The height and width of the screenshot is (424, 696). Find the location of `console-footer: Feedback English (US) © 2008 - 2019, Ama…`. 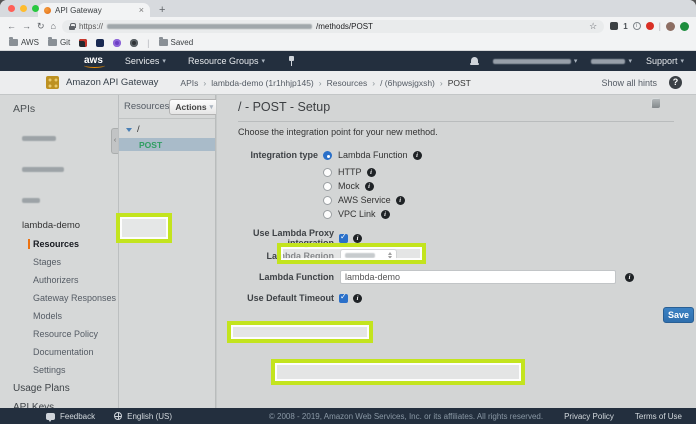

console-footer: Feedback English (US) © 2008 - 2019, Ama… is located at coordinates (348, 416).